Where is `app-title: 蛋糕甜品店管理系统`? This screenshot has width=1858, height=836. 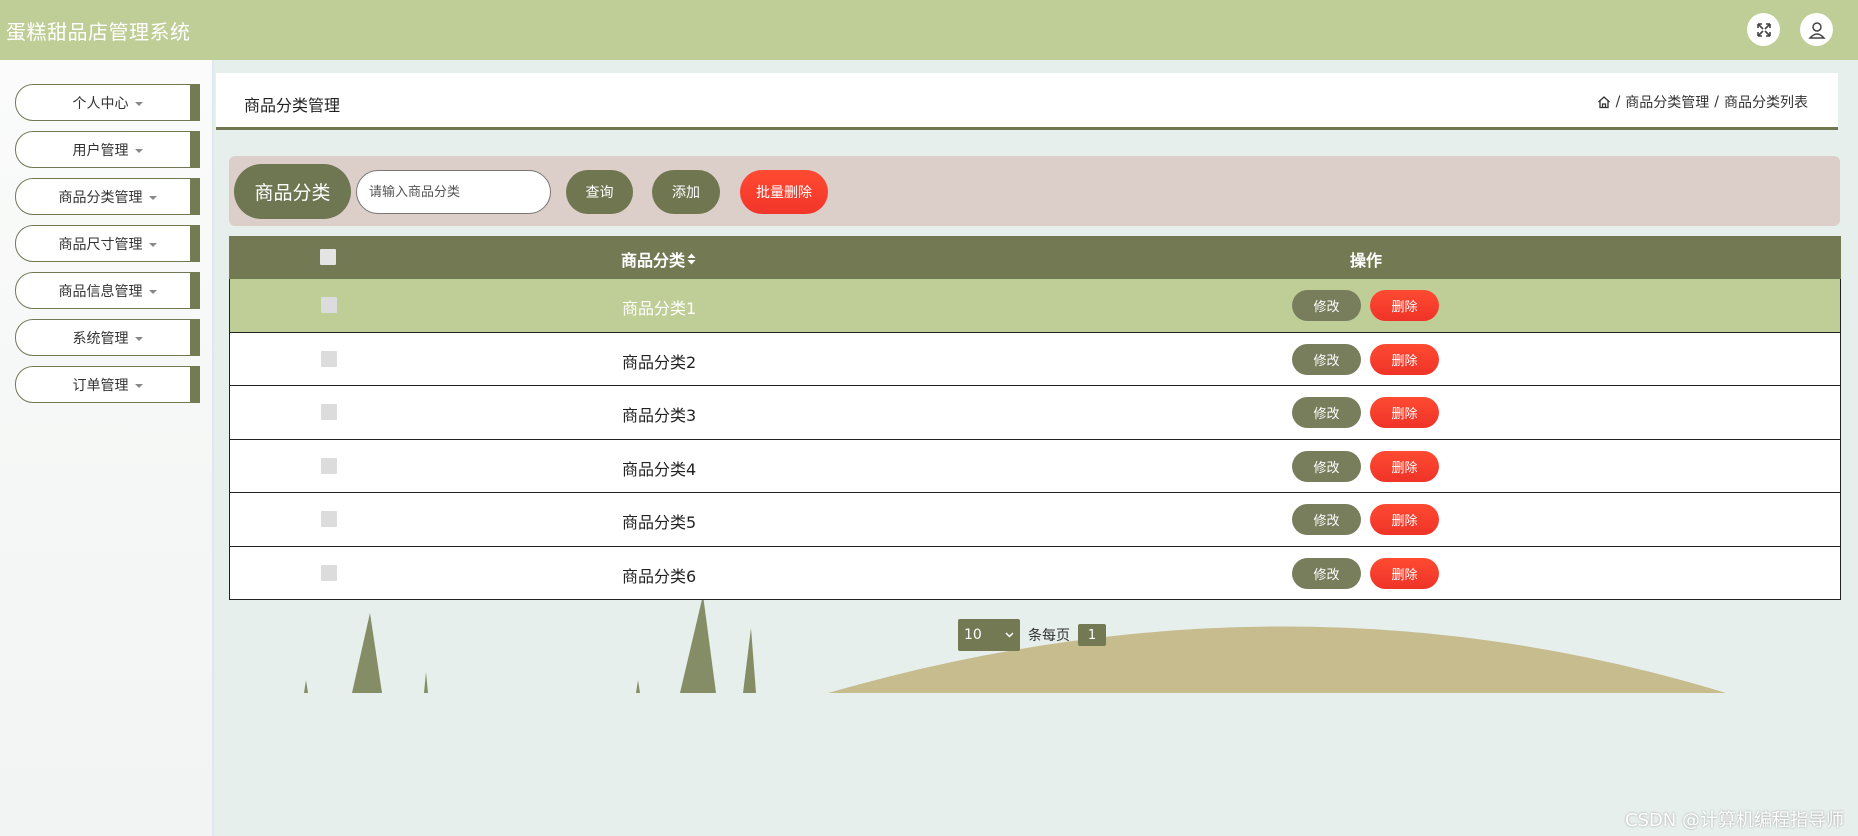 app-title: 蛋糕甜品店管理系统 is located at coordinates (98, 32).